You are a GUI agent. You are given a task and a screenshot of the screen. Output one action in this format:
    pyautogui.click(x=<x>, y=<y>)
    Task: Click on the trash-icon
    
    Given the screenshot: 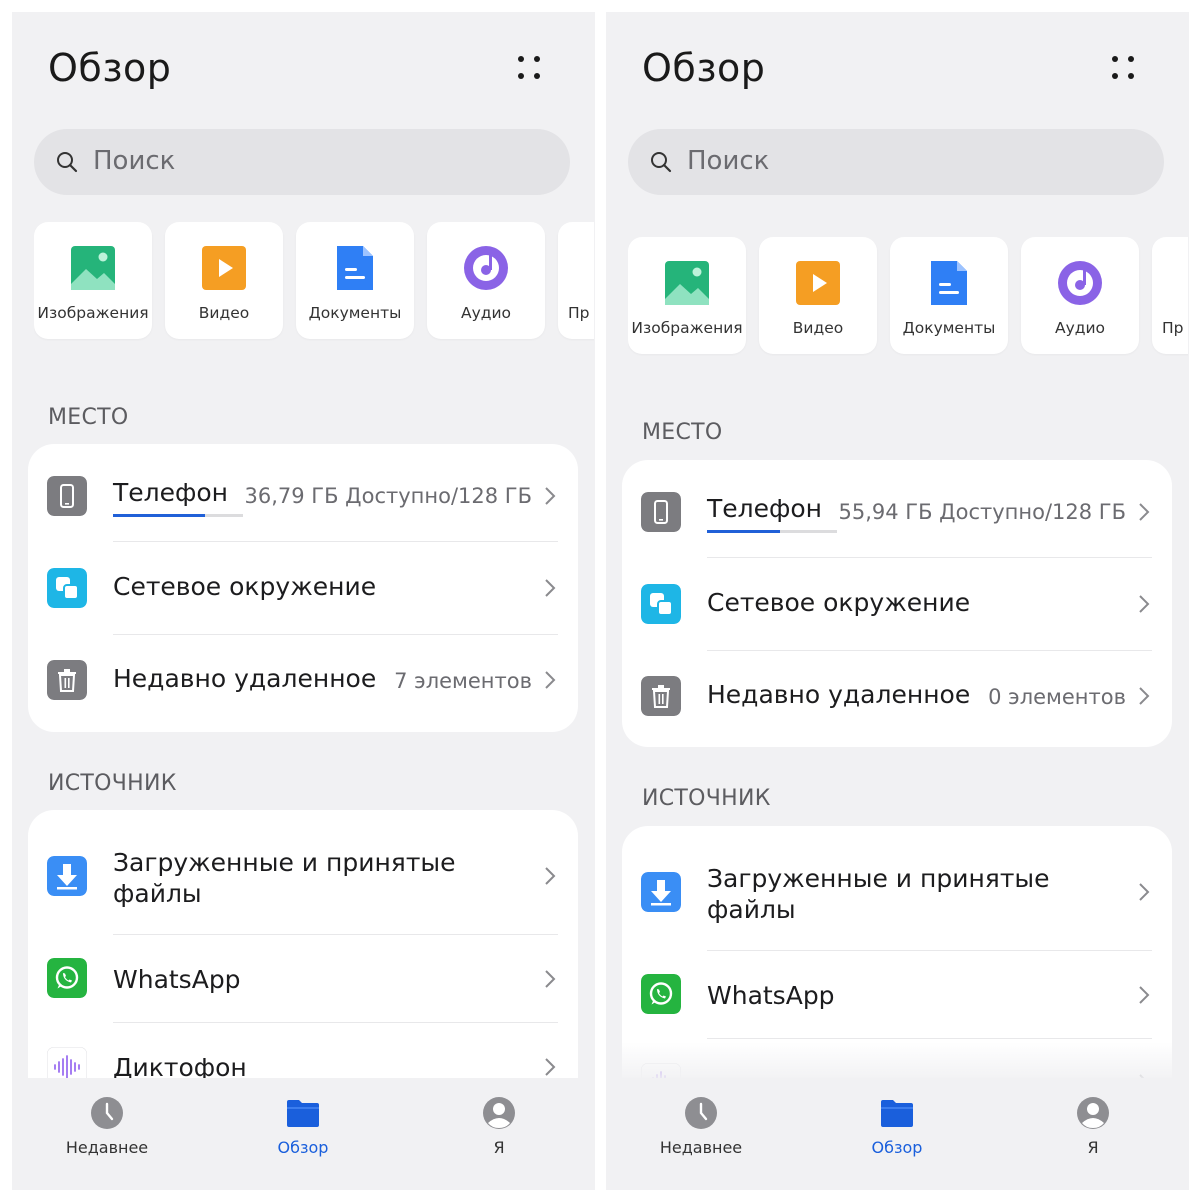 What is the action you would take?
    pyautogui.click(x=661, y=696)
    